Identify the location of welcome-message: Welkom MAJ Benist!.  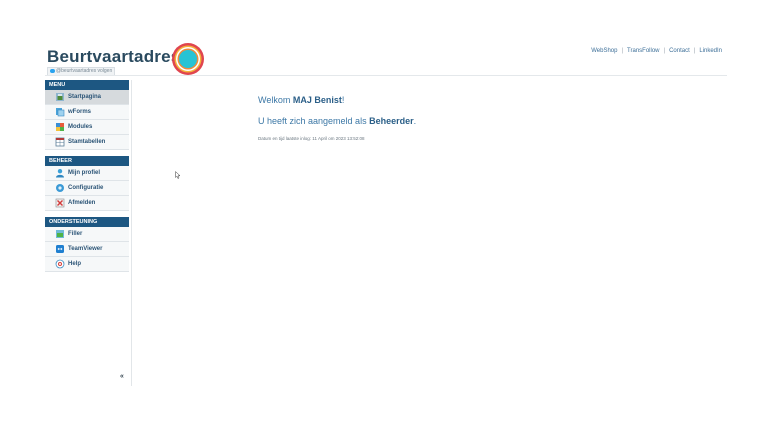
(337, 100).